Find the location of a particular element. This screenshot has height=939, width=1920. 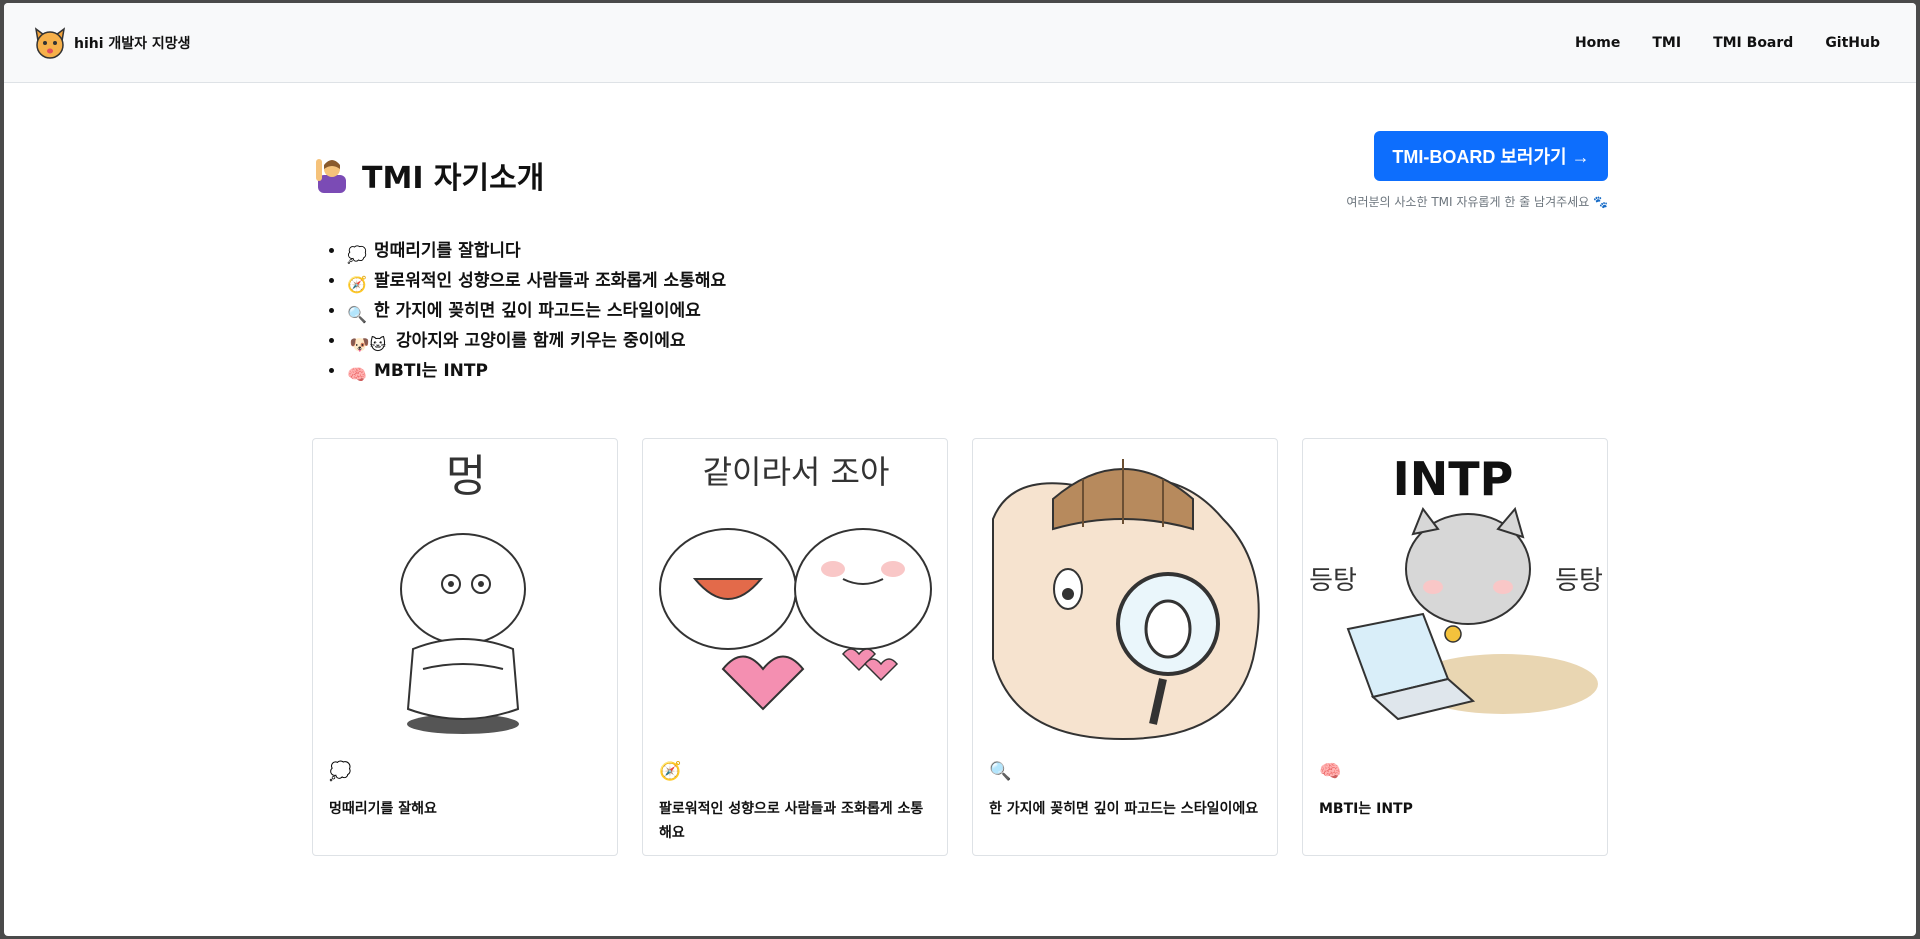

nav-links: Home TMI TMI Board GitHub is located at coordinates (1727, 43).